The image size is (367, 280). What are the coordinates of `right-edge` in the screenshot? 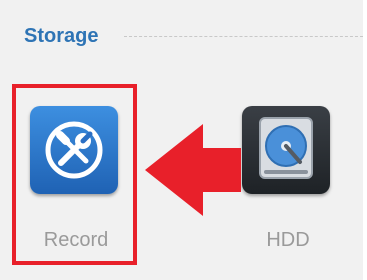 It's located at (365, 140).